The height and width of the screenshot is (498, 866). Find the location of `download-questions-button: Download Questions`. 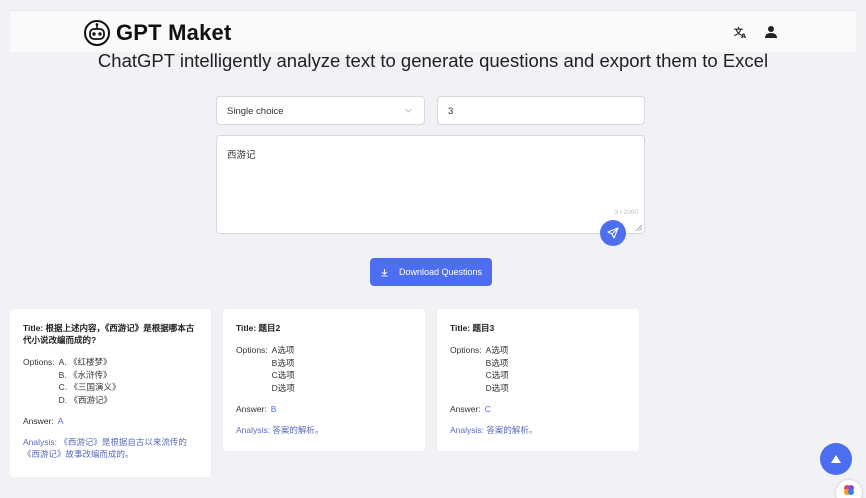

download-questions-button: Download Questions is located at coordinates (431, 272).